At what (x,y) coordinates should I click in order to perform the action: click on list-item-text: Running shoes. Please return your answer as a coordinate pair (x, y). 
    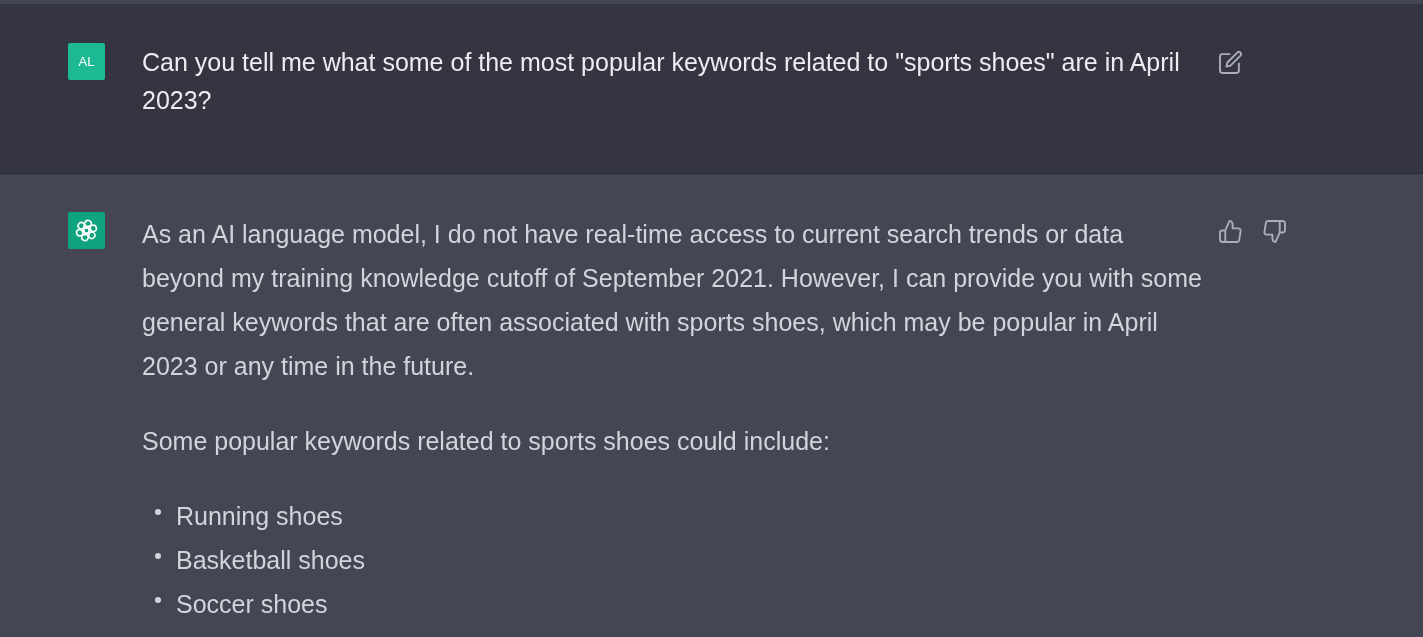
    Looking at the image, I should click on (259, 516).